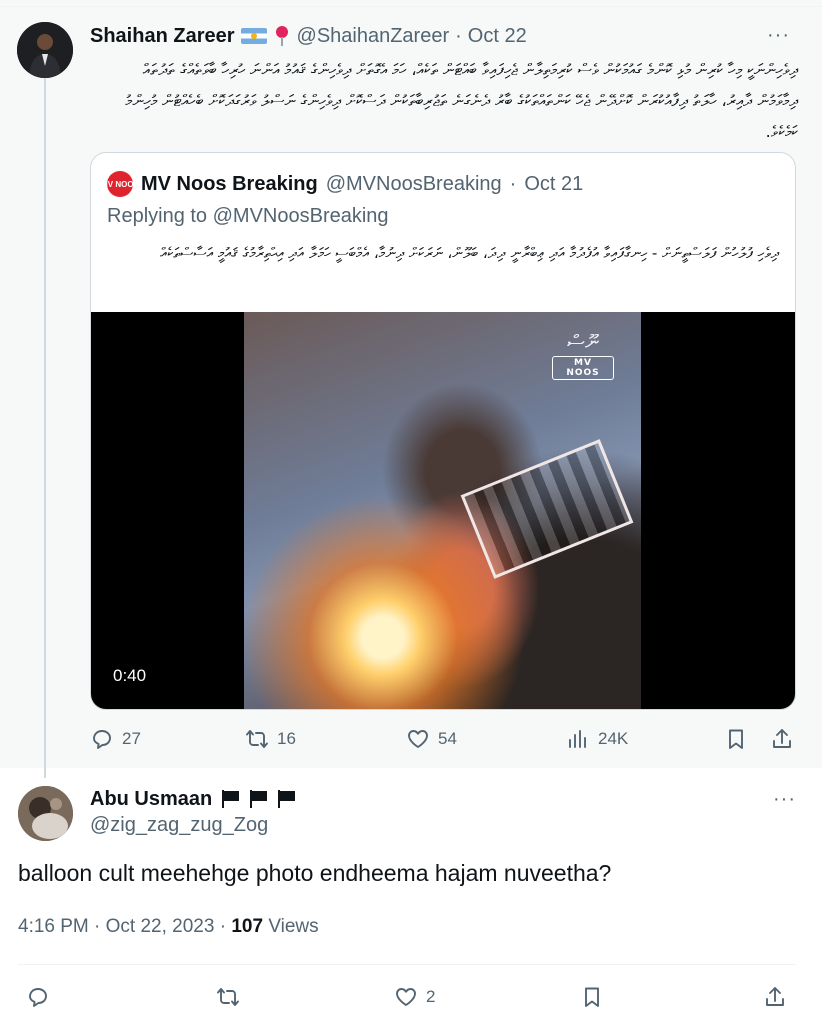 The image size is (822, 1024). I want to click on quoted-handle: @MVNoosBreaking, so click(413, 183).